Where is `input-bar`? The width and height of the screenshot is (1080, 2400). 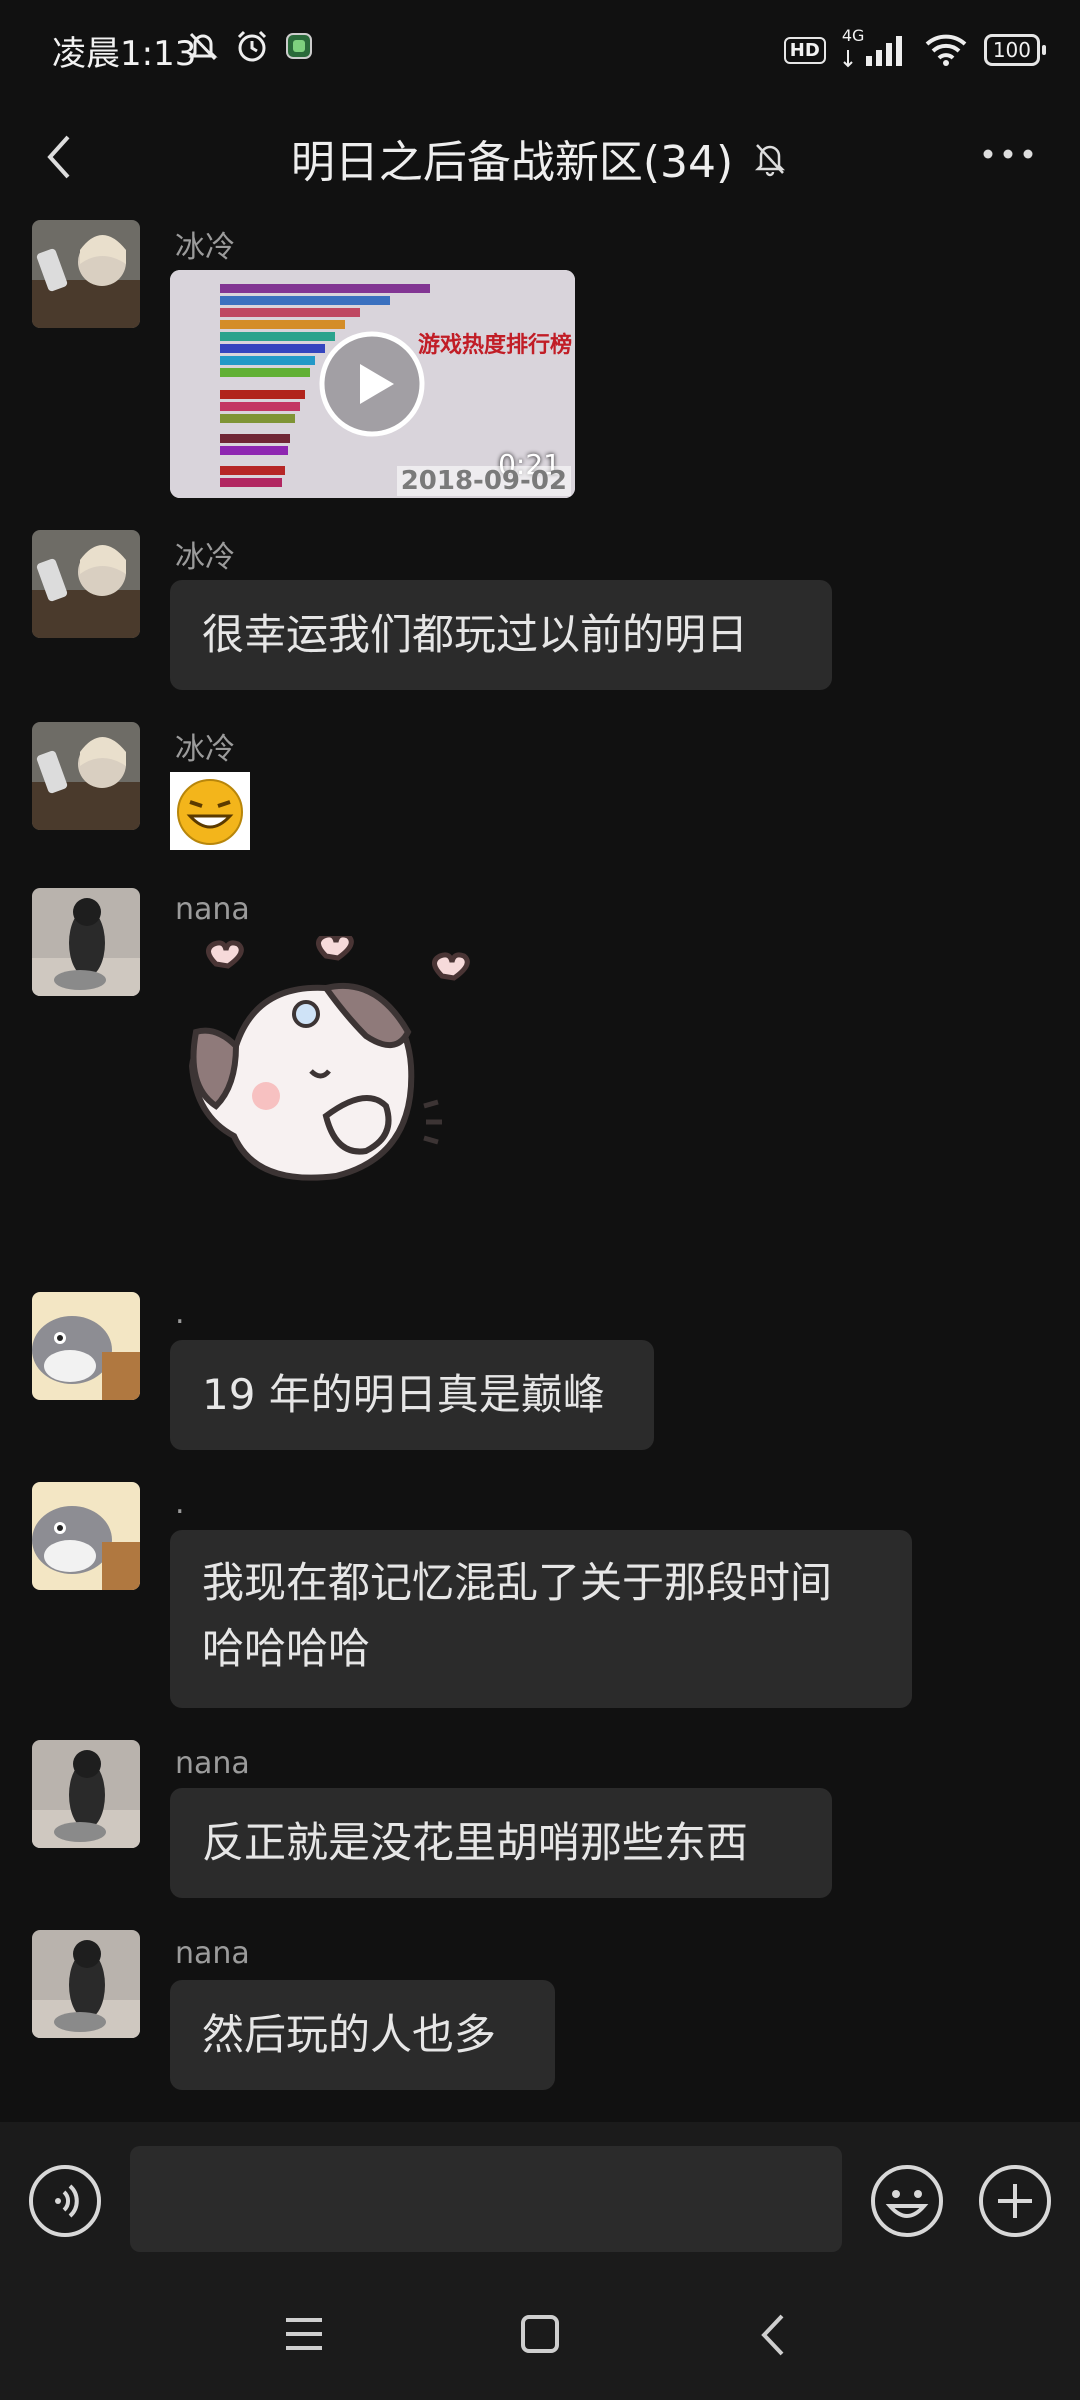 input-bar is located at coordinates (540, 2197).